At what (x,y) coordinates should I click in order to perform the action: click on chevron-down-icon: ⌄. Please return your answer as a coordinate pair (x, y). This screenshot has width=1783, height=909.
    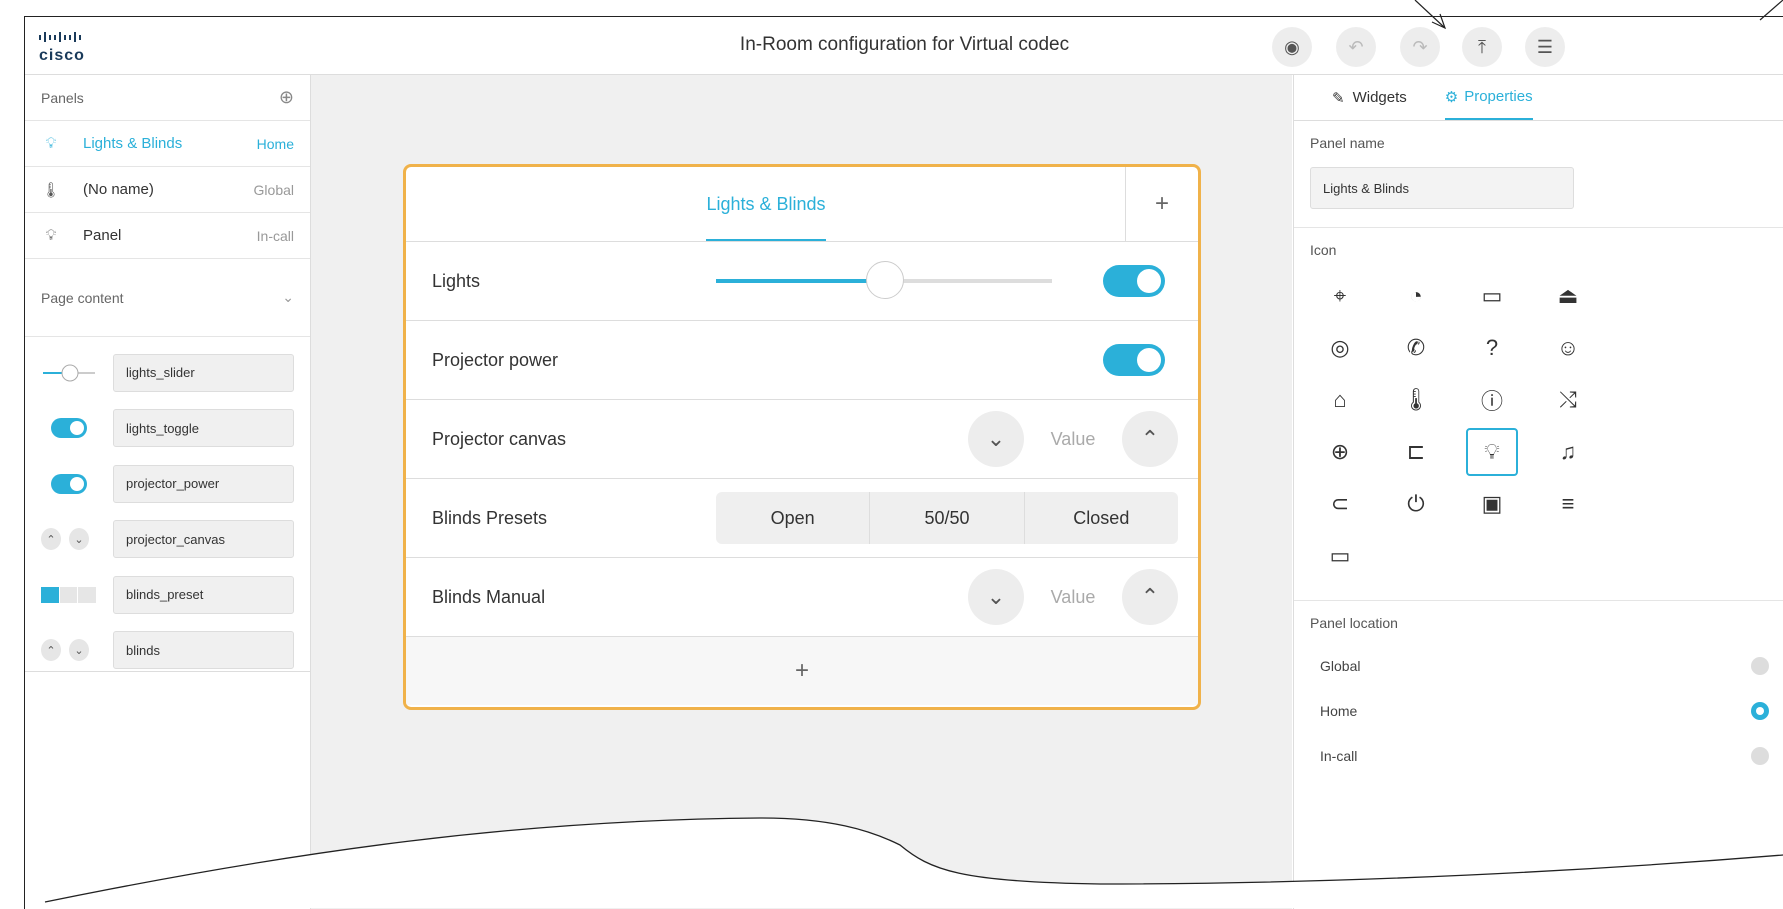
    Looking at the image, I should click on (288, 297).